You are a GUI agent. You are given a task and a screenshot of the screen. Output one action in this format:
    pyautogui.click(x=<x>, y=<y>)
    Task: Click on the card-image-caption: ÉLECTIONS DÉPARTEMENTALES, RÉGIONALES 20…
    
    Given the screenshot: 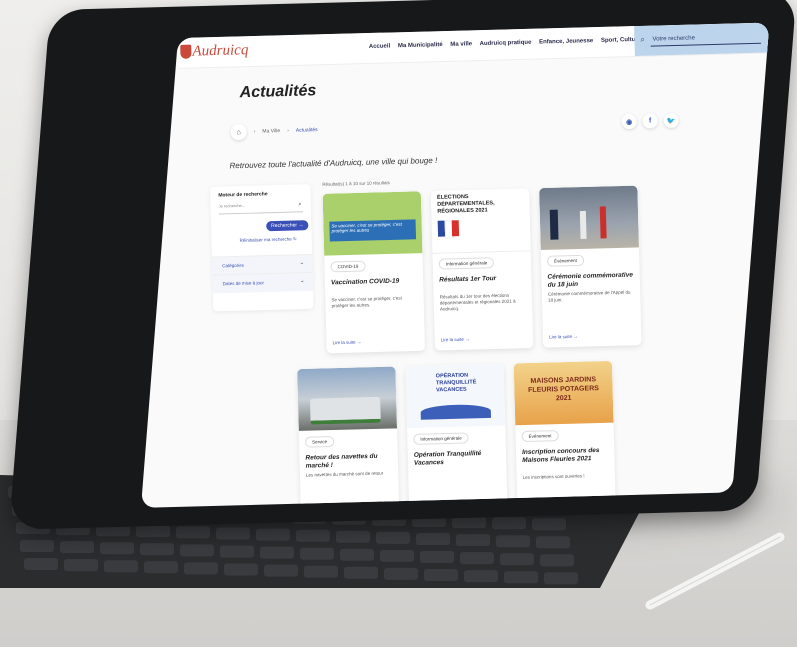 What is the action you would take?
    pyautogui.click(x=465, y=204)
    